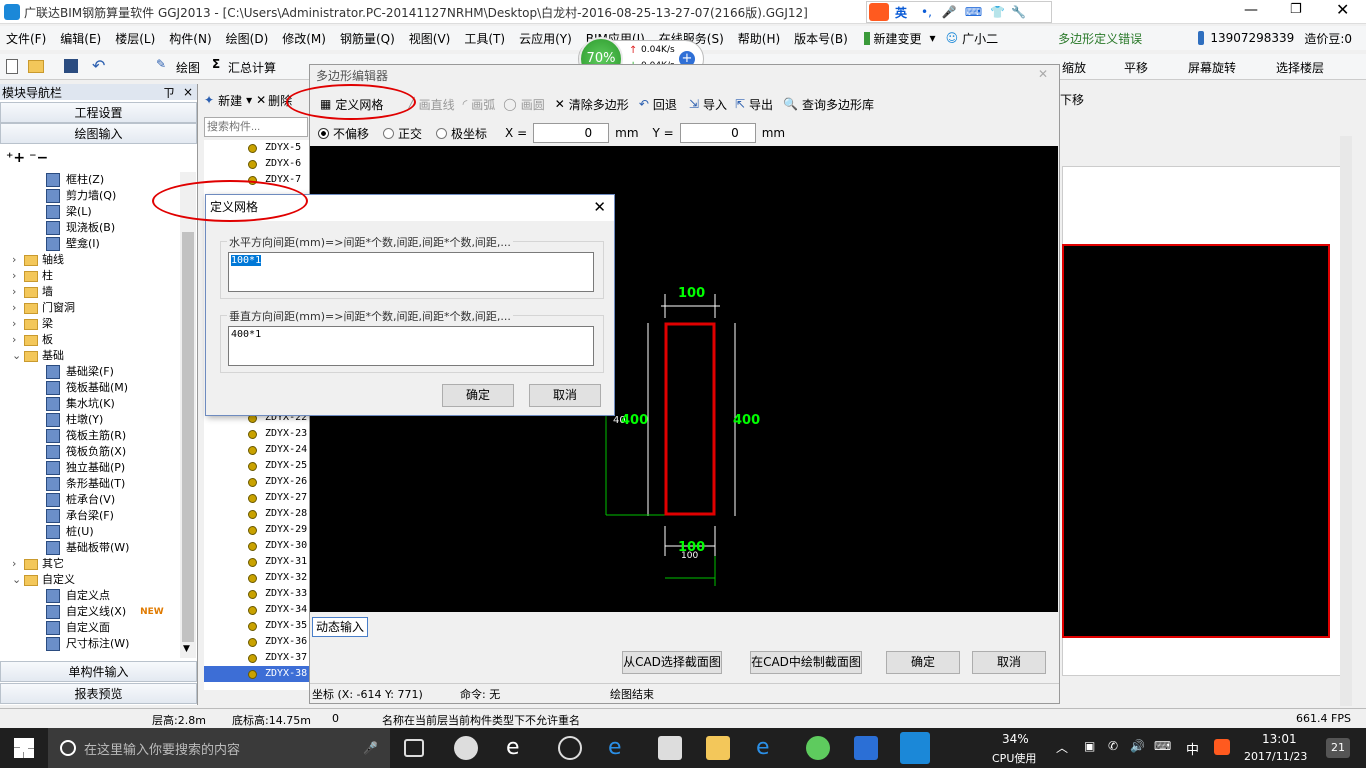 This screenshot has height=768, width=1366. What do you see at coordinates (1018, 12) in the screenshot?
I see `wrench-icon: 🔧` at bounding box center [1018, 12].